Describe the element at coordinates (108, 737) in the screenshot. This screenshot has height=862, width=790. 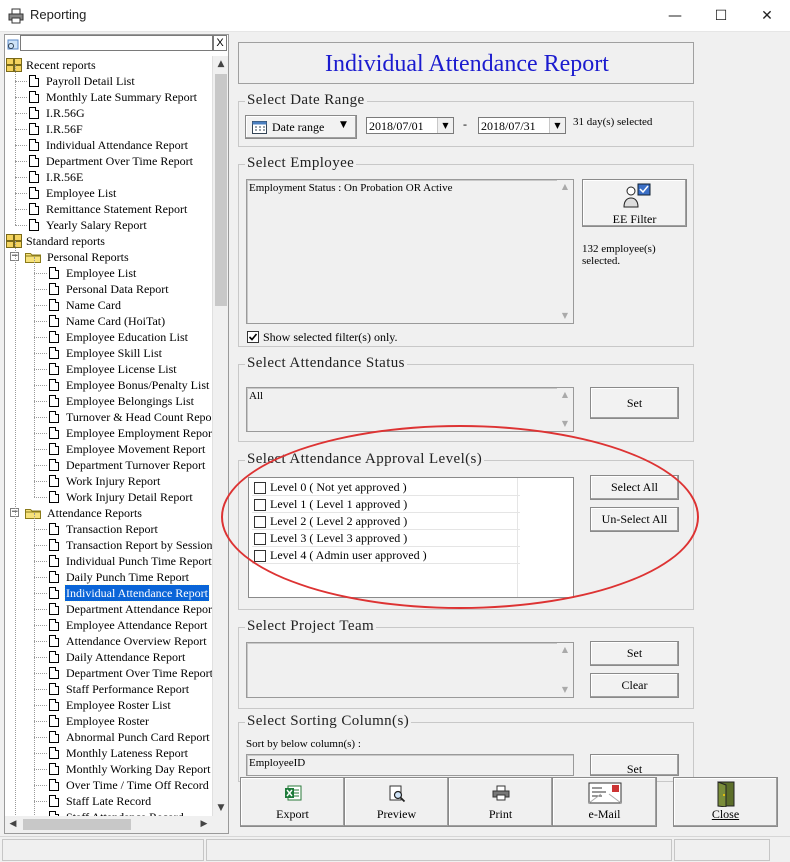
I see `tree-item-attendance: Abnormal Punch Card Report` at that location.